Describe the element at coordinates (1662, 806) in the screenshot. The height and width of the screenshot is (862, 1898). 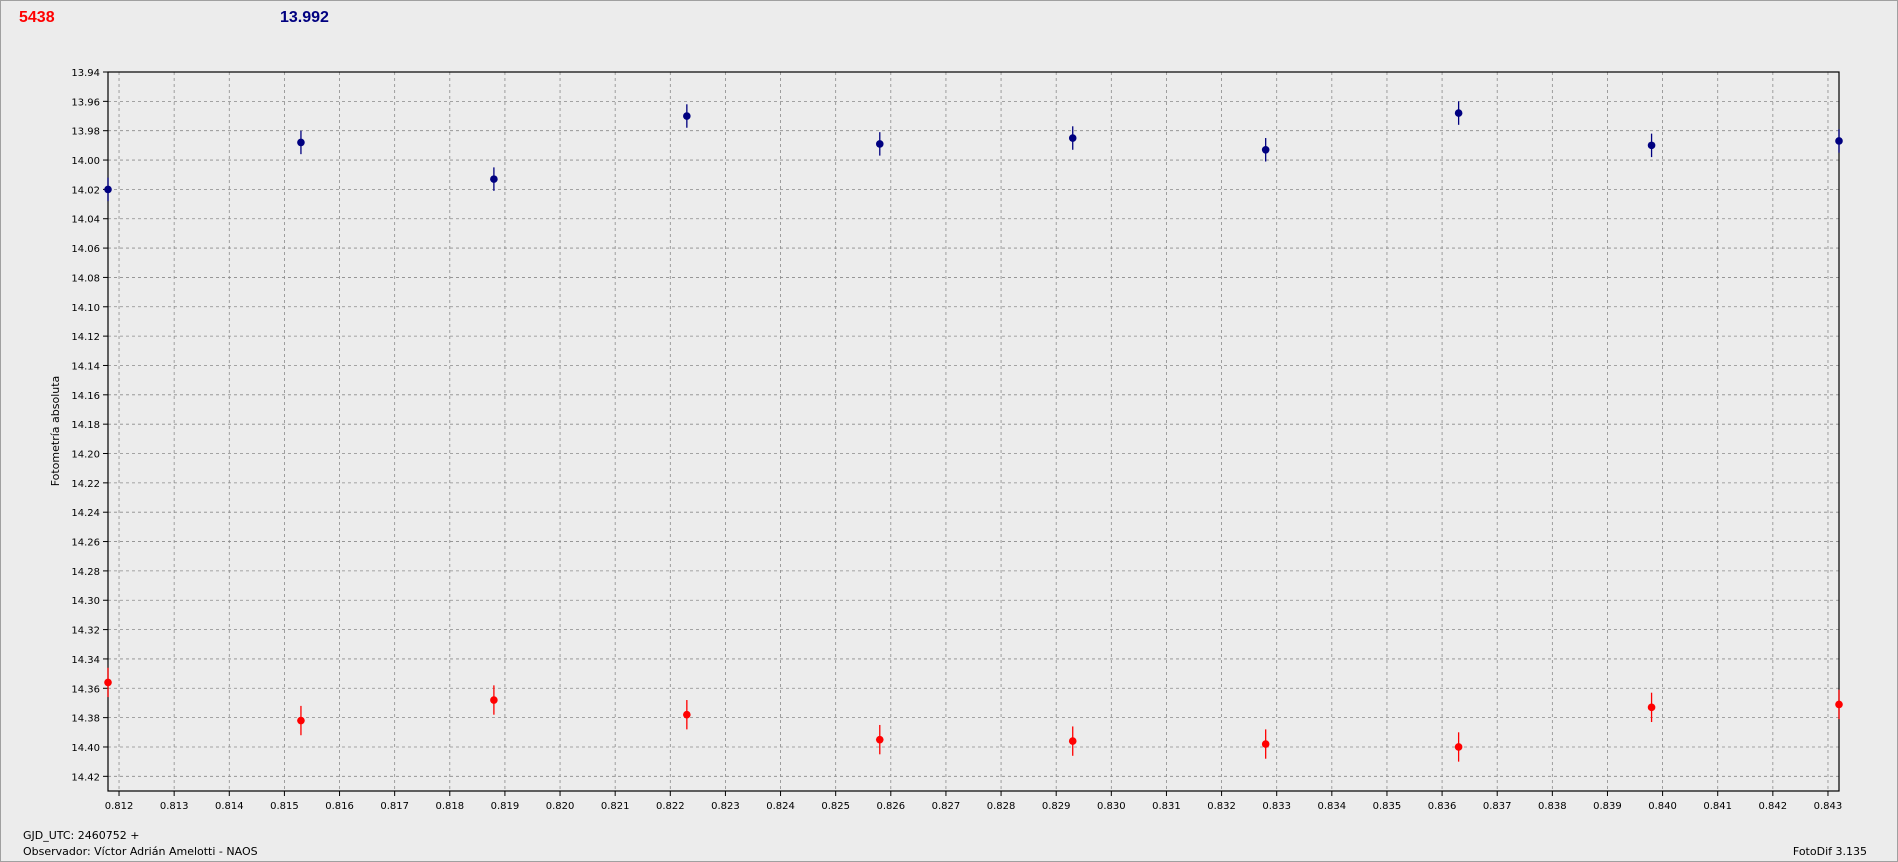
I see `x-tick-label: 0.840` at that location.